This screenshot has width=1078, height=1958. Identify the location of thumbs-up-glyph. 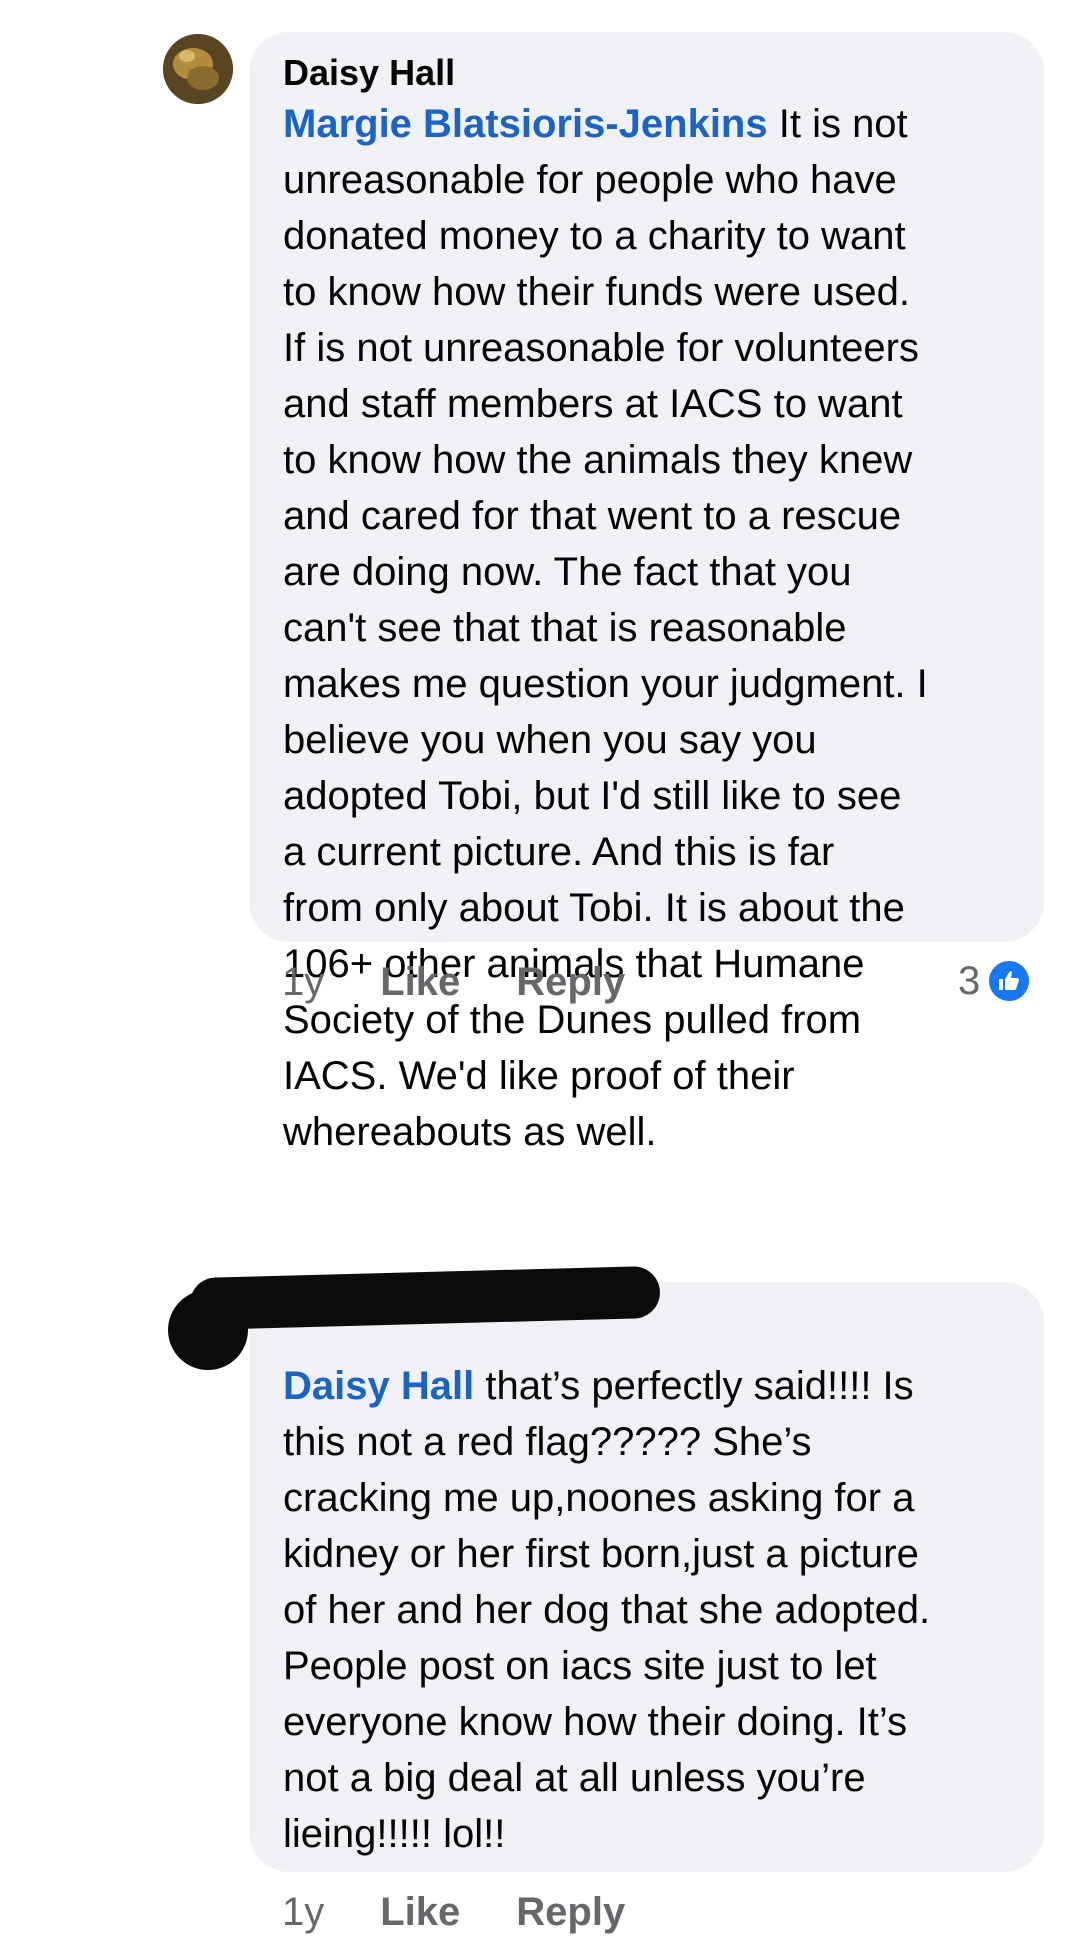
(1009, 980).